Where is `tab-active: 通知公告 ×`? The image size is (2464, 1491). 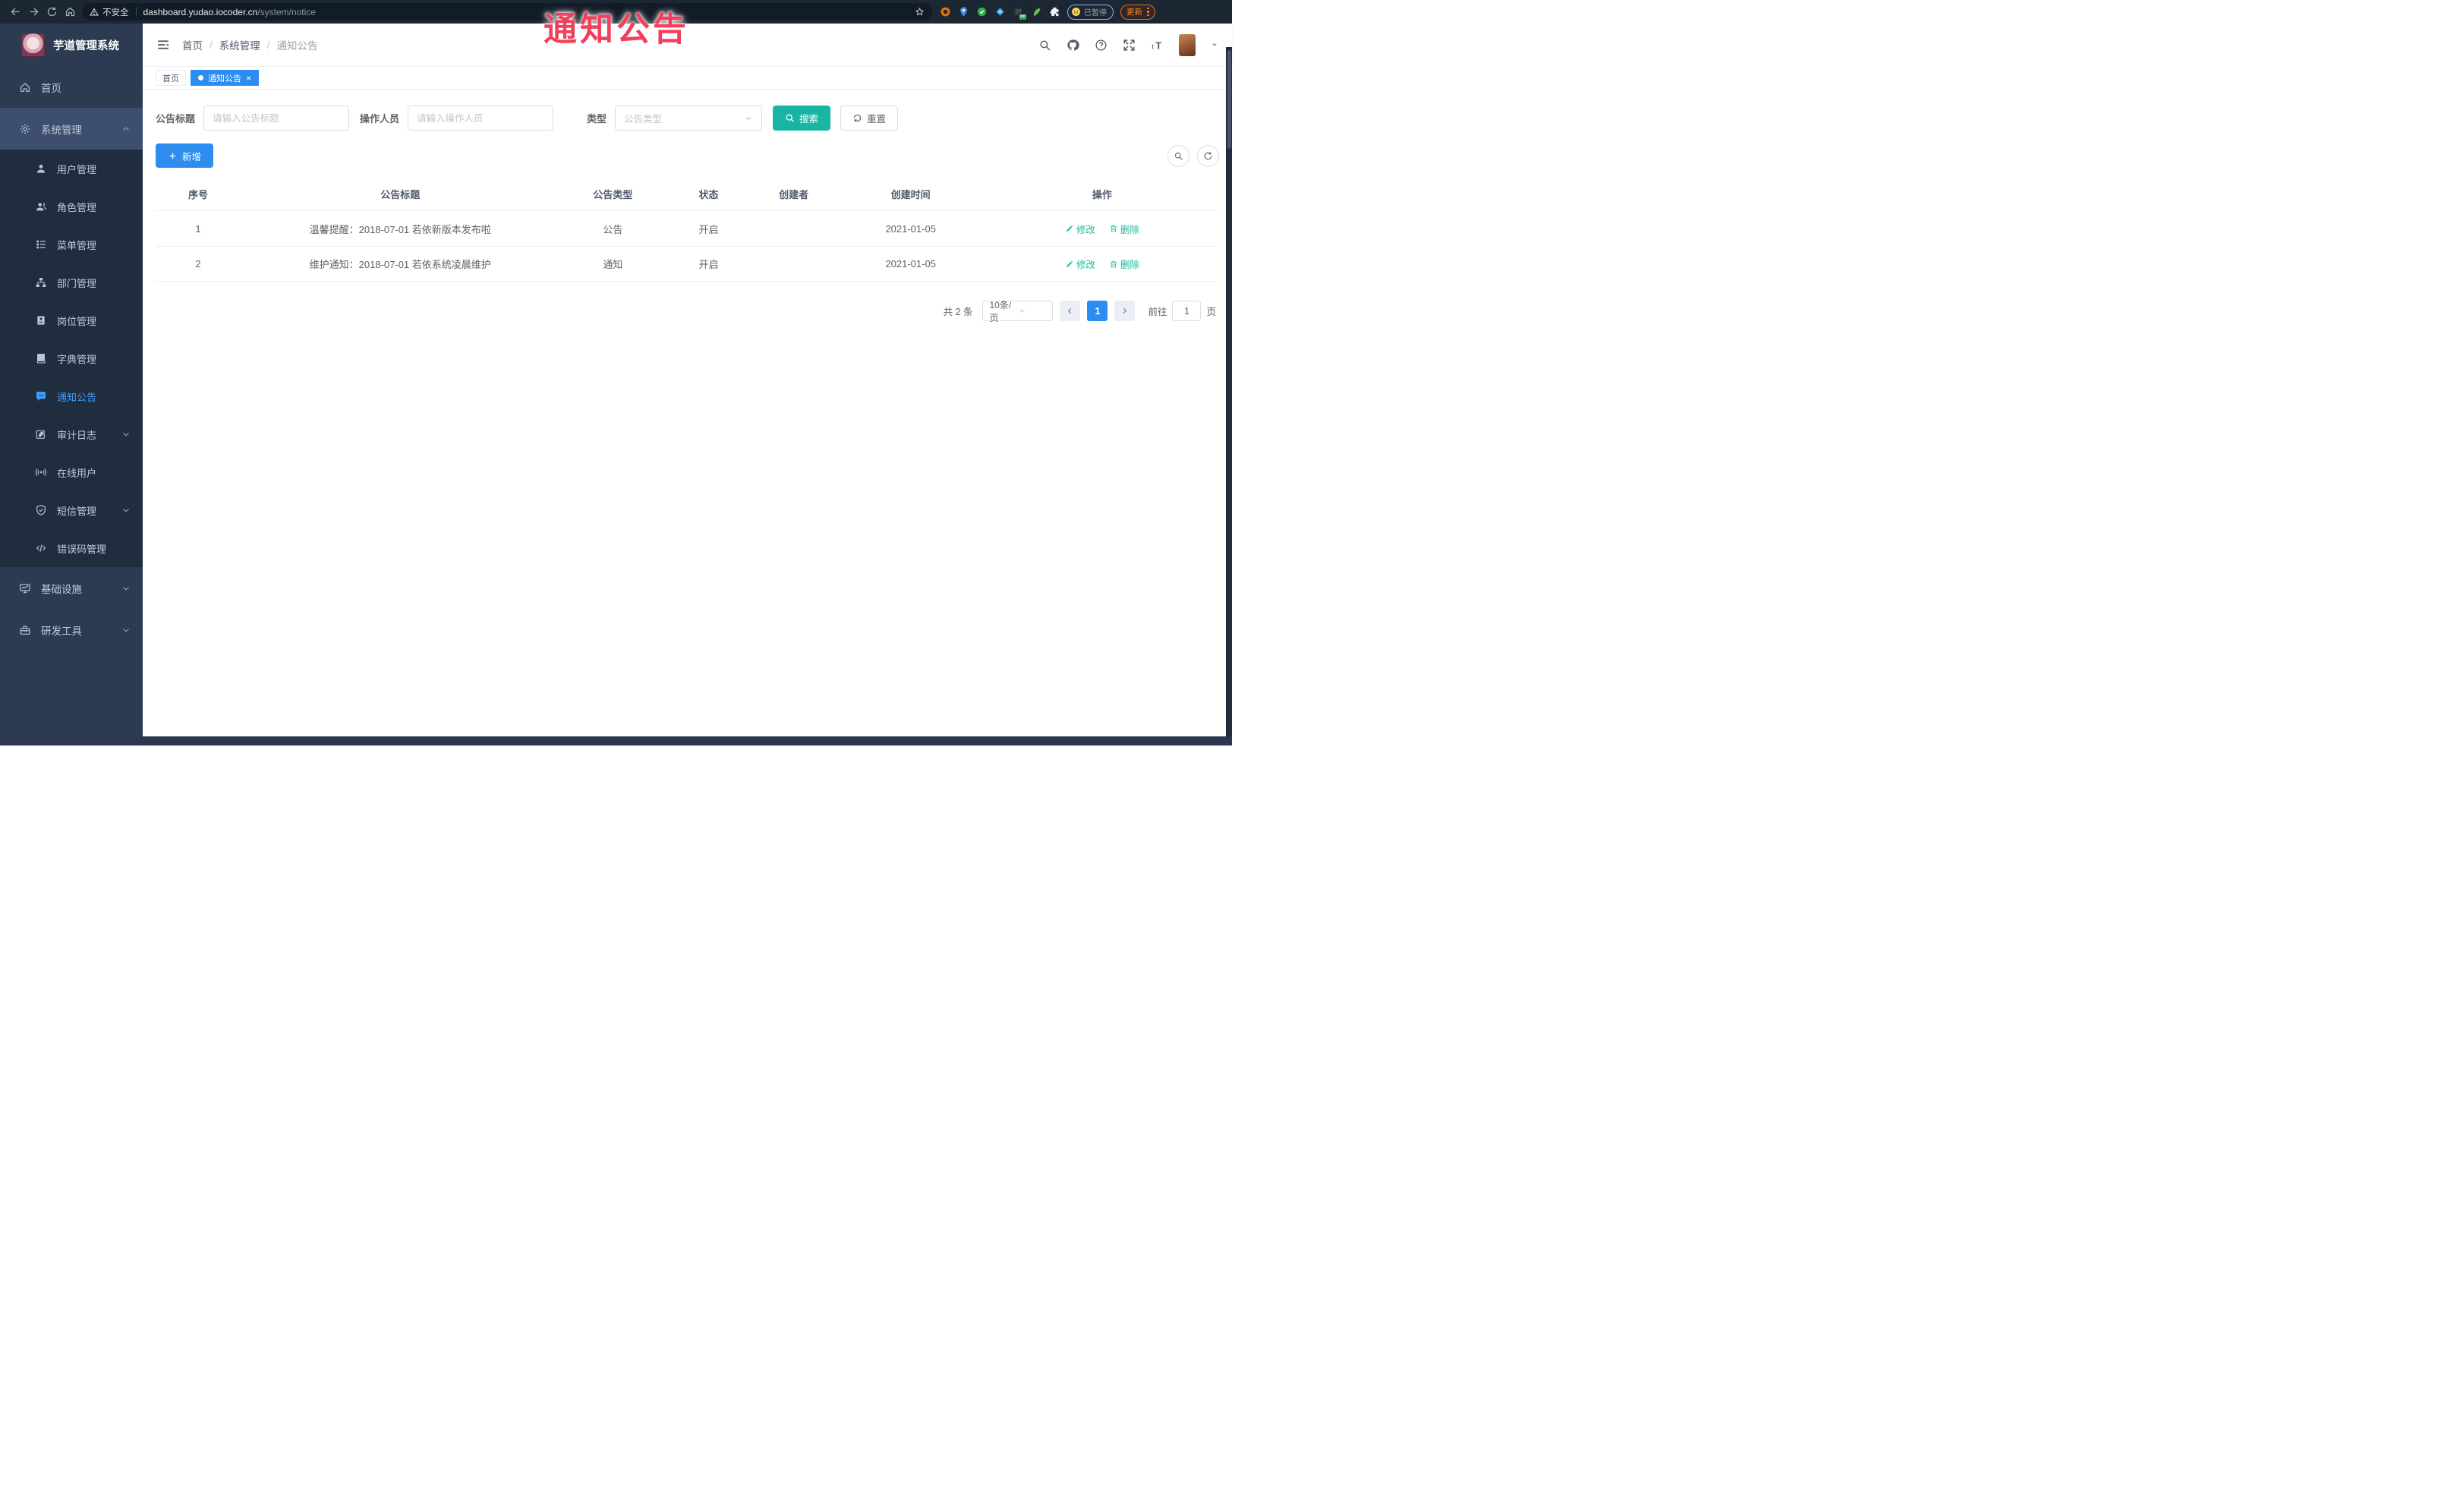 tab-active: 通知公告 × is located at coordinates (225, 78).